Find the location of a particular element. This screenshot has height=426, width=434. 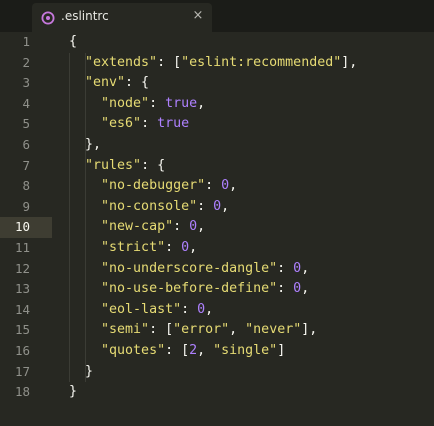

code-token: "no-underscore-dangle" is located at coordinates (189, 268).